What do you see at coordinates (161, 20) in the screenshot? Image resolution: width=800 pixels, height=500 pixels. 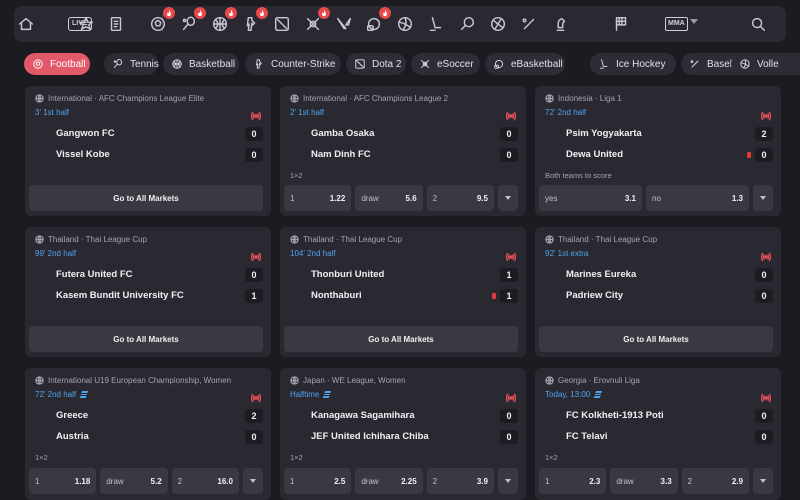 I see `football-icon` at bounding box center [161, 20].